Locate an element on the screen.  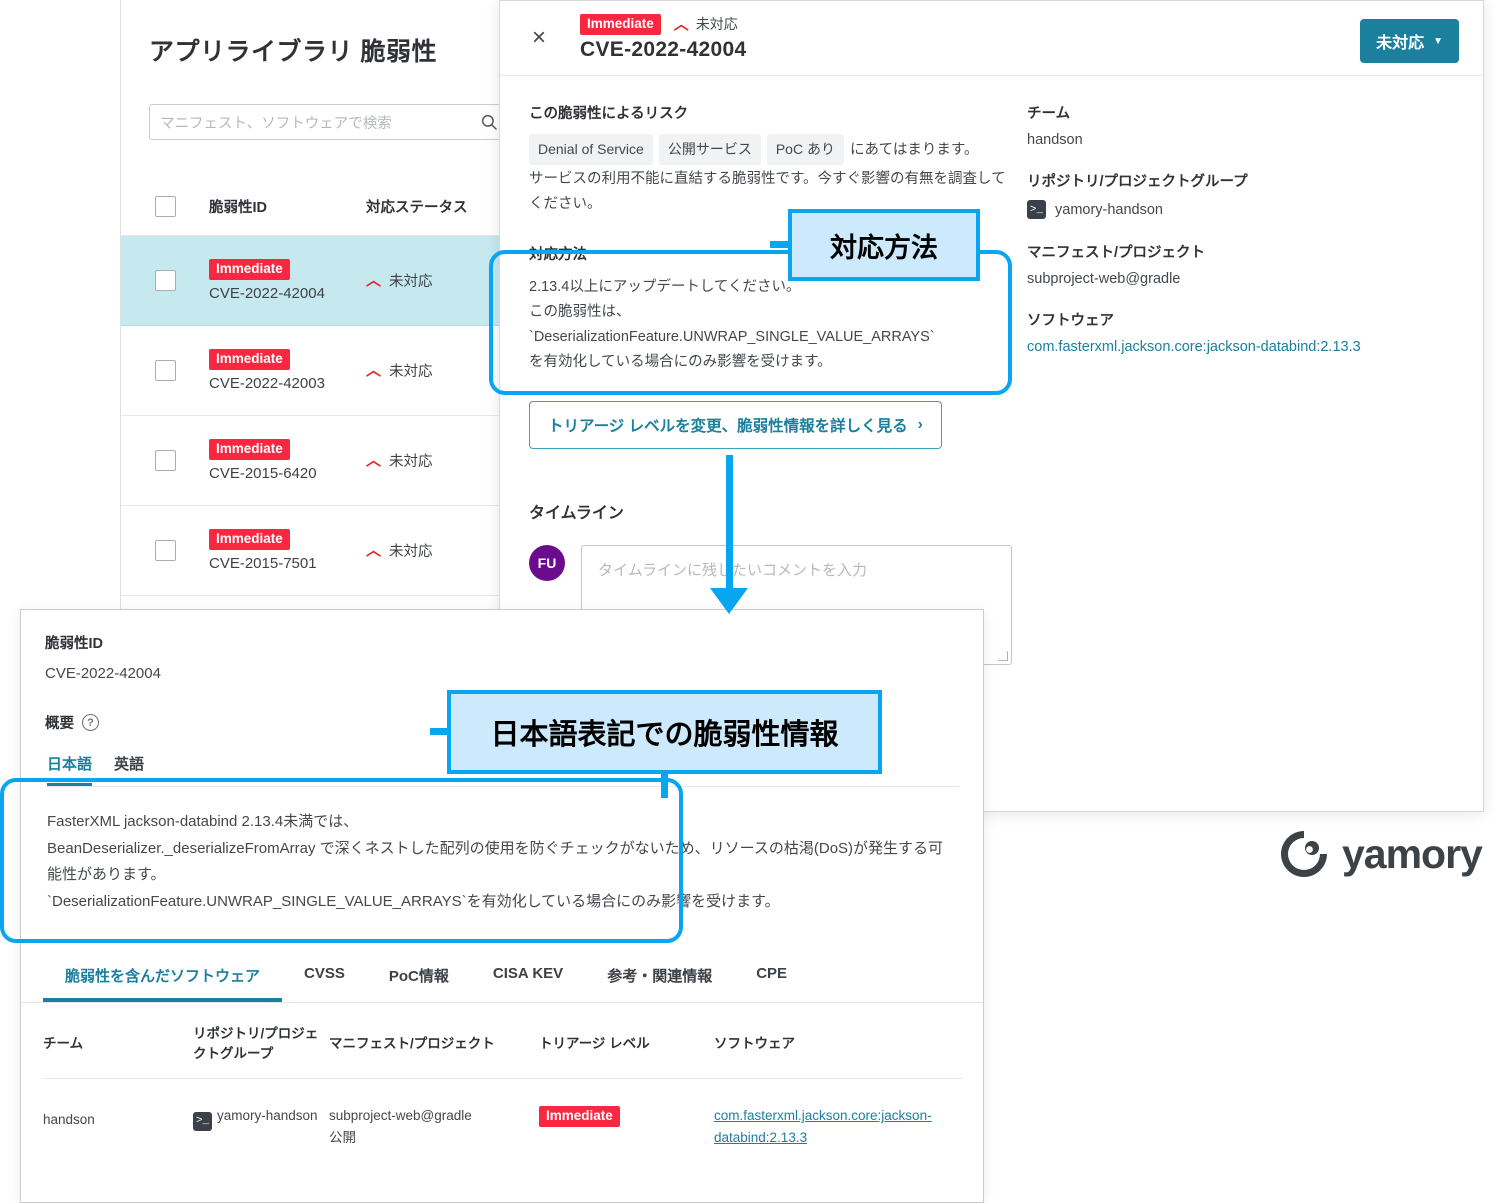
select-all-cell is located at coordinates (165, 206).